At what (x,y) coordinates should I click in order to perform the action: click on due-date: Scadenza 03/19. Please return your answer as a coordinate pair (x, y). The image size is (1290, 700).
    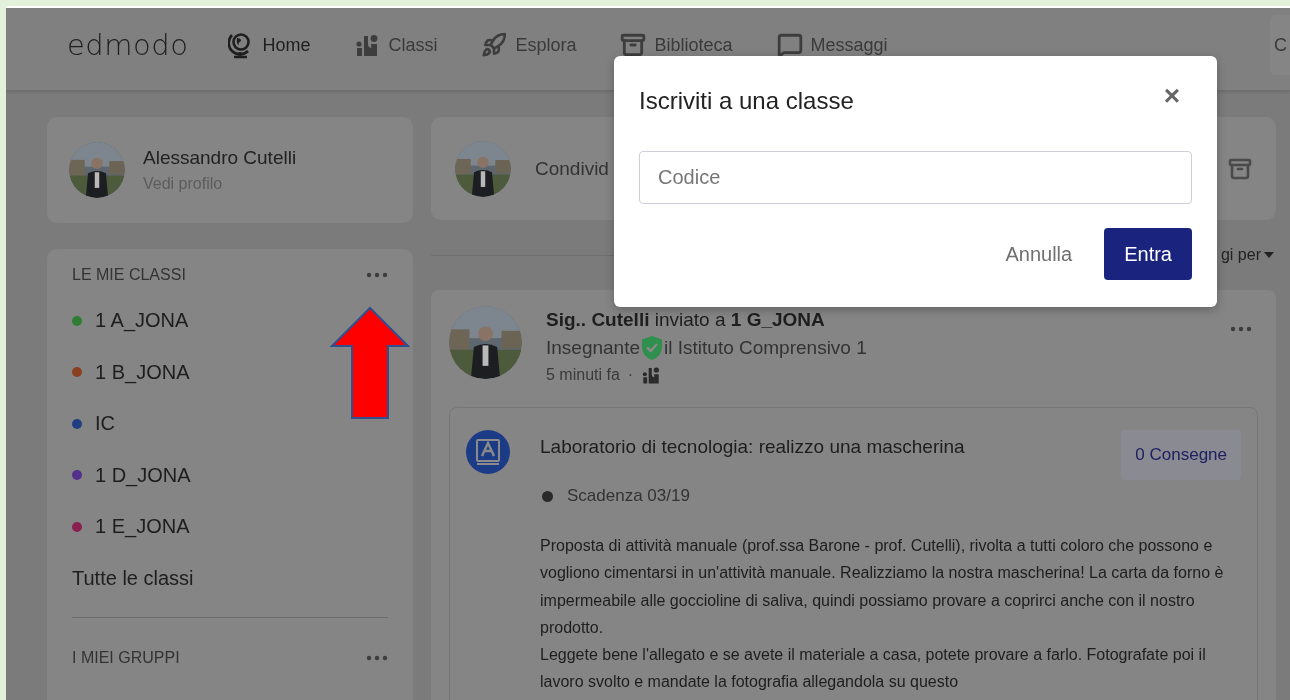
    Looking at the image, I should click on (628, 496).